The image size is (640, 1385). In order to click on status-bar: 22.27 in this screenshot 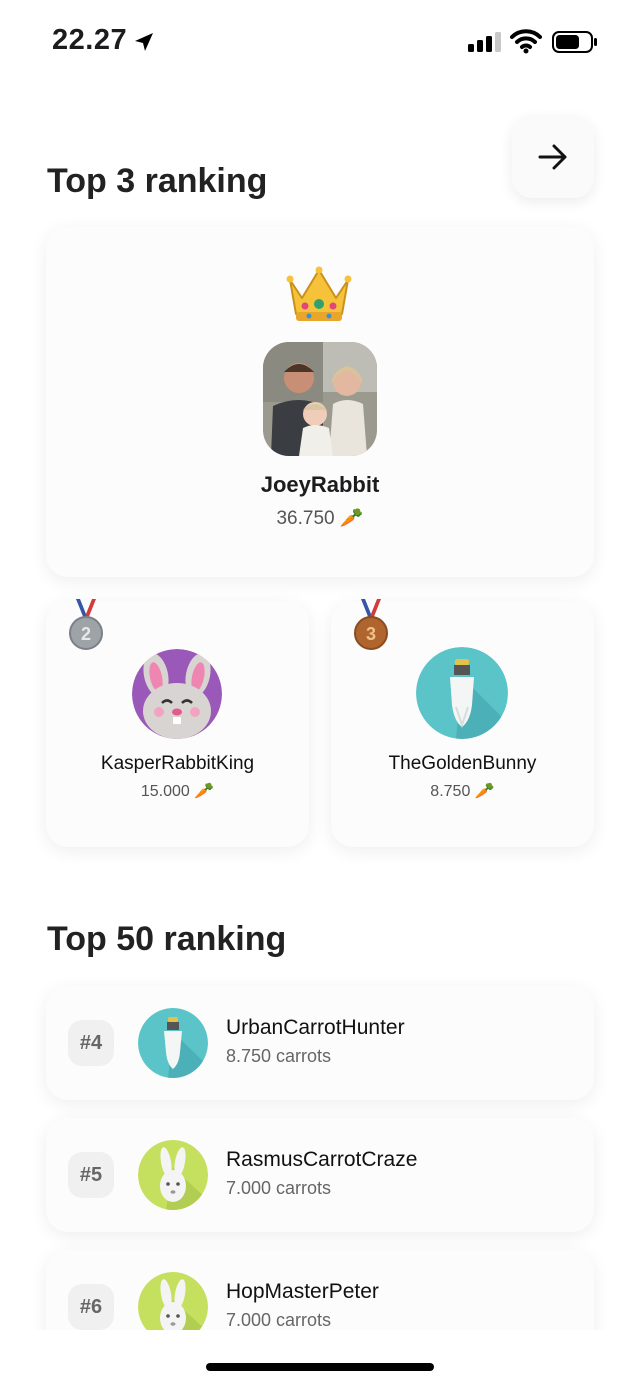, I will do `click(320, 44)`.